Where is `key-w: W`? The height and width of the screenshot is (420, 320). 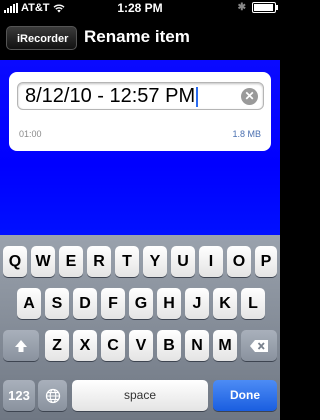 key-w: W is located at coordinates (43, 261).